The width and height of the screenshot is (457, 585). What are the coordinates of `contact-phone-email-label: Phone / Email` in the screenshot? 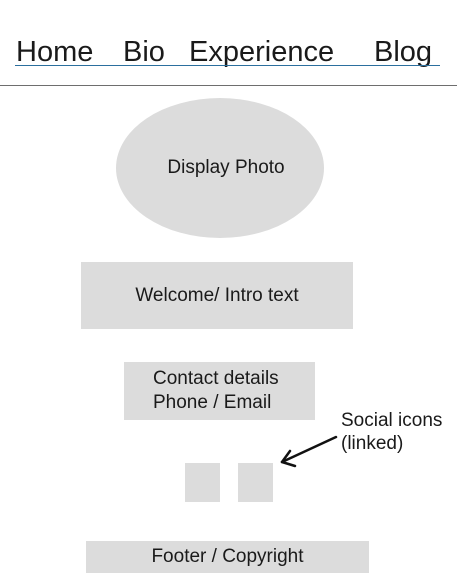 It's located at (212, 402).